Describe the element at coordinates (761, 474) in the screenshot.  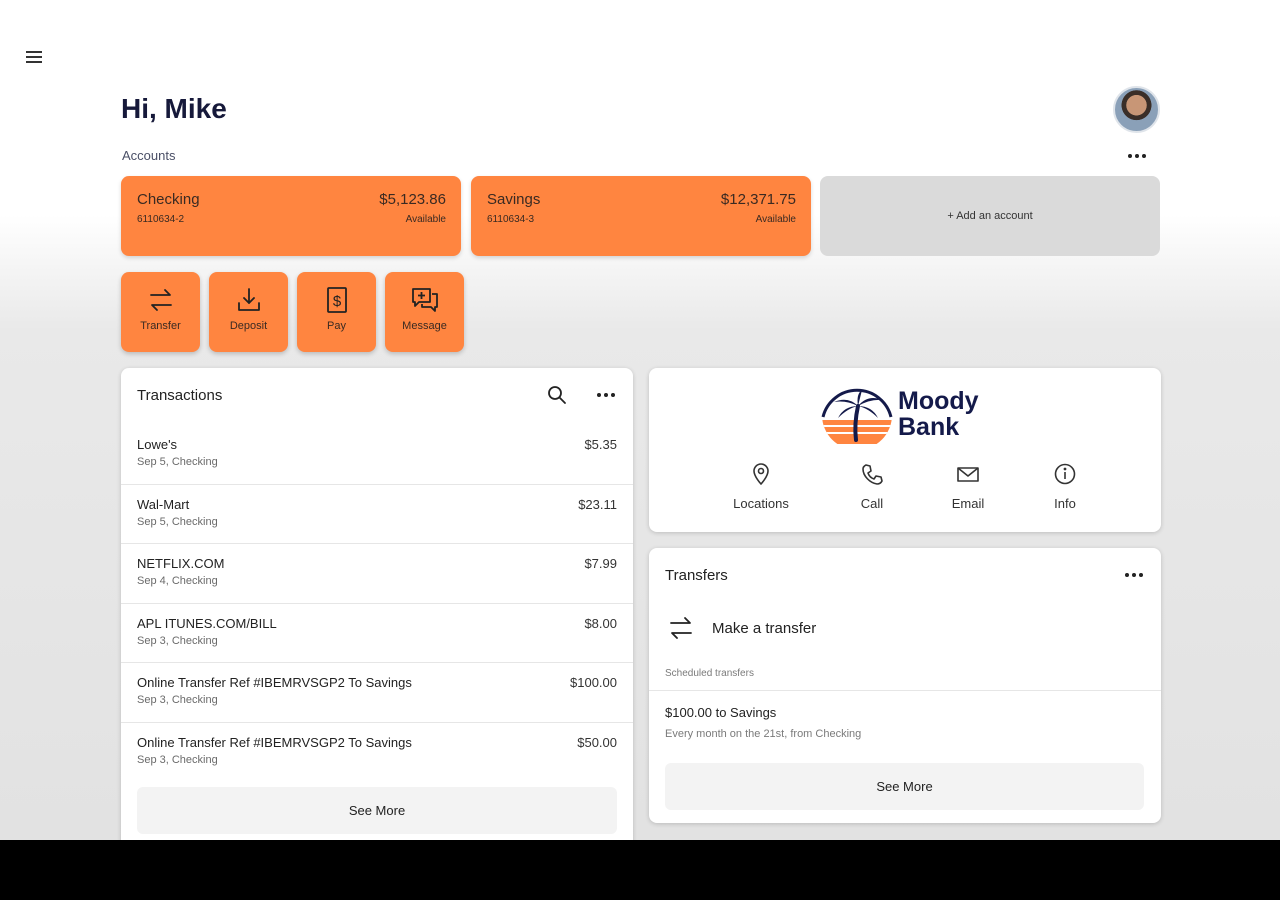
I see `location-pin-icon` at that location.